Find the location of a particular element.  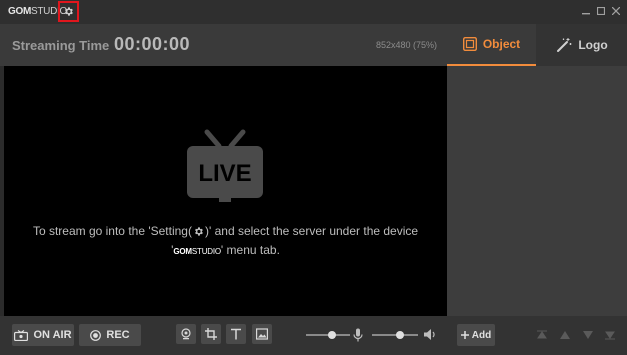

streaming-header: Streaming Time 00:00:00 852x480 (75%) is located at coordinates (223, 45).